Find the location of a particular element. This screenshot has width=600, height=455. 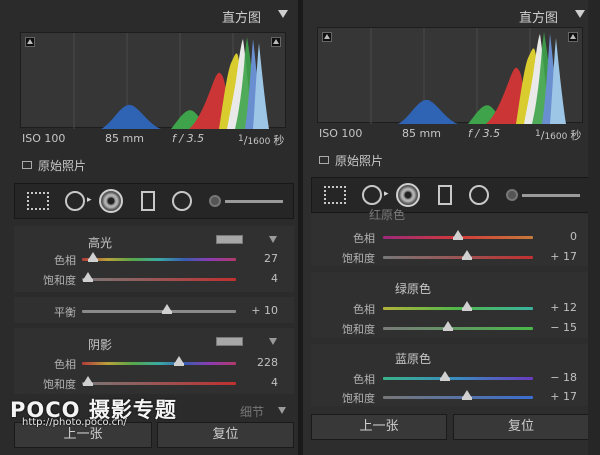

red-saturation-value: + 17 is located at coordinates (559, 256).